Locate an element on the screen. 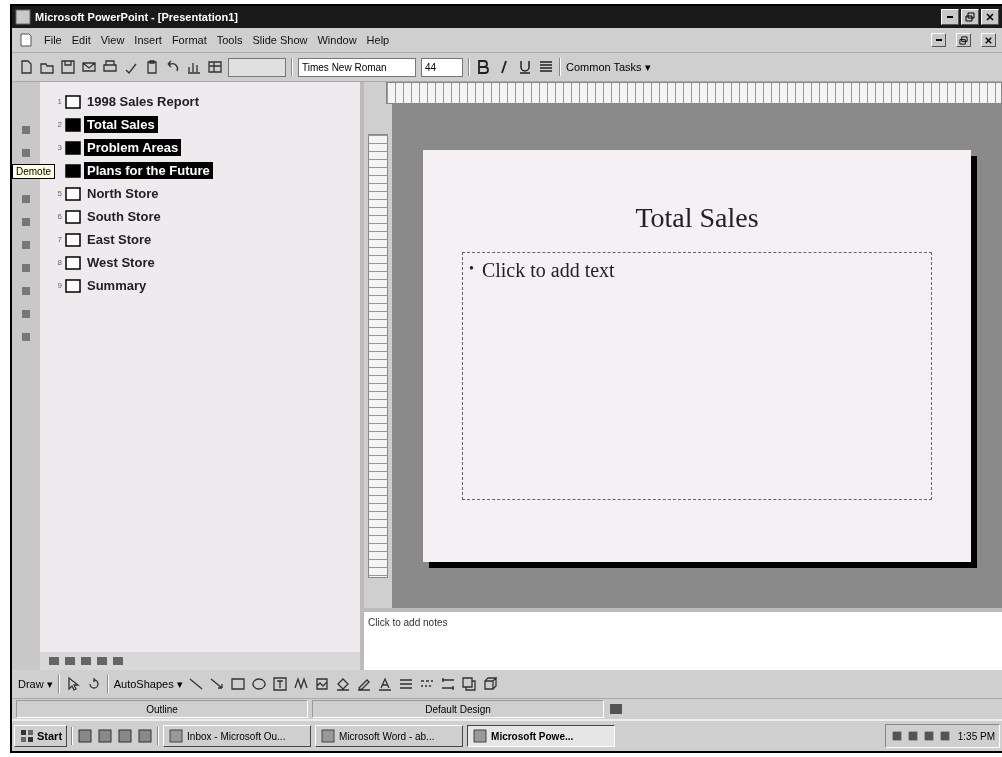  four-squares-logo-icon is located at coordinates (27, 736).